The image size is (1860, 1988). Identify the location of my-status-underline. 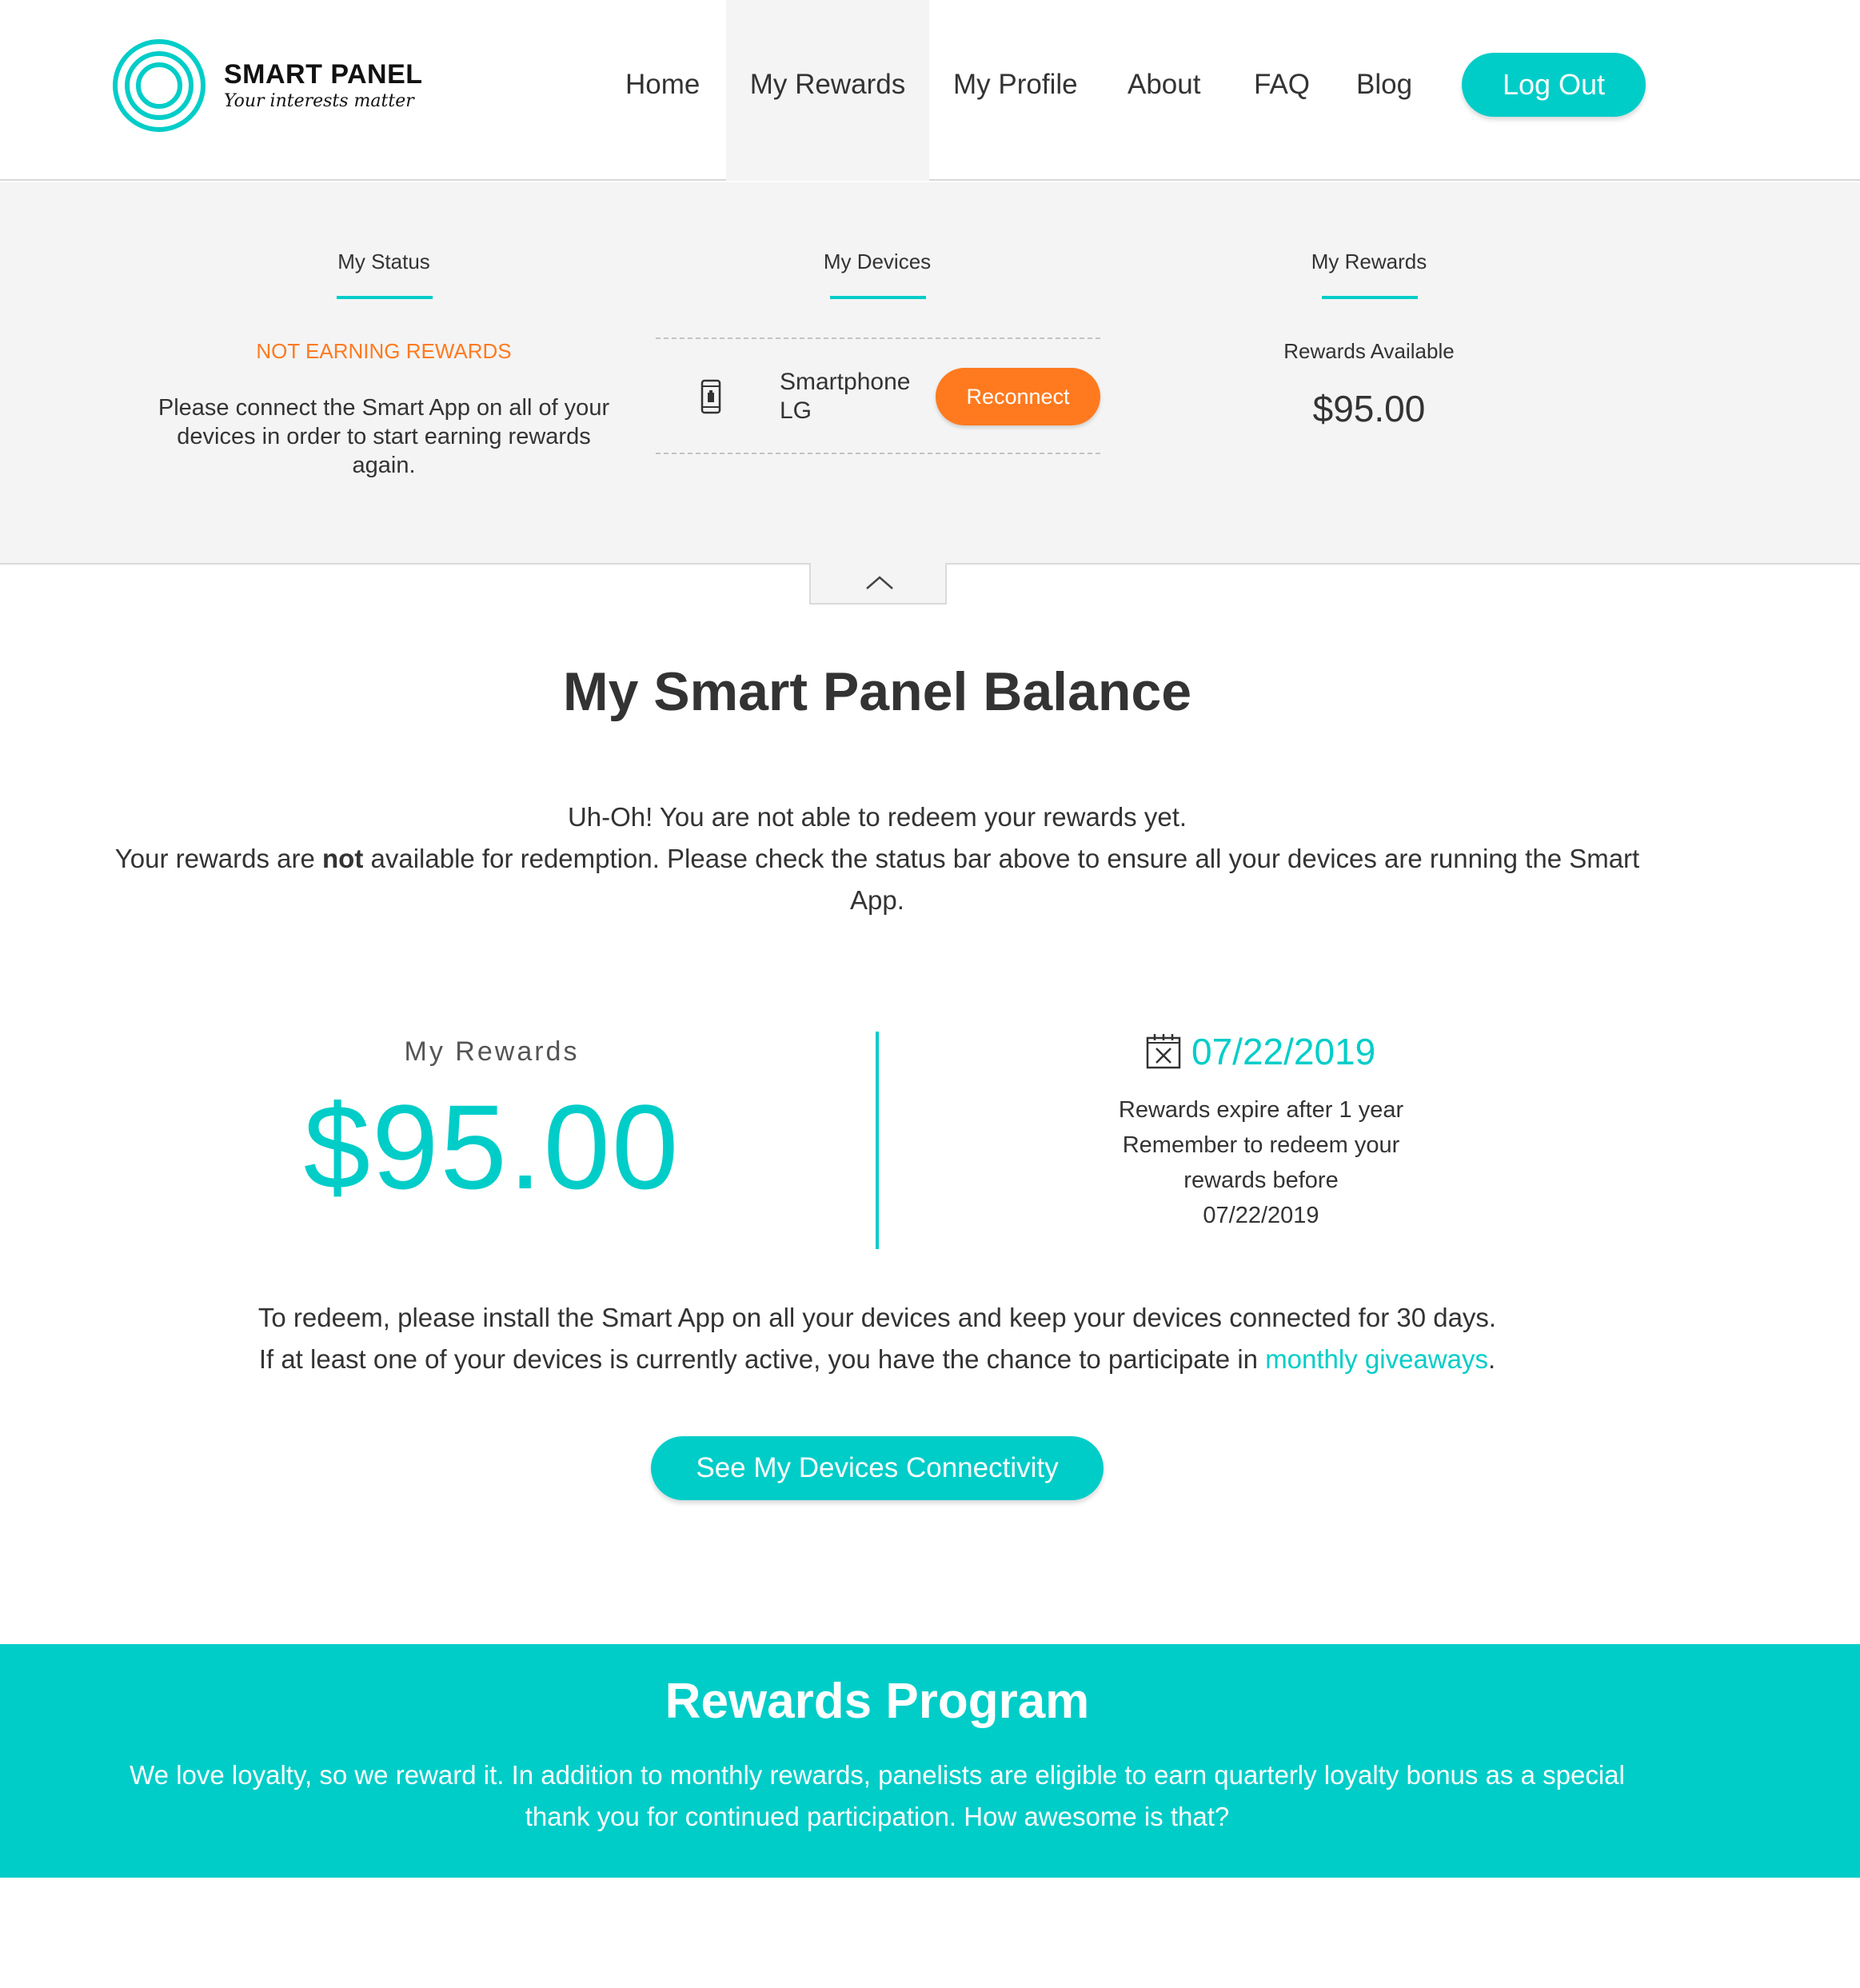
(385, 297).